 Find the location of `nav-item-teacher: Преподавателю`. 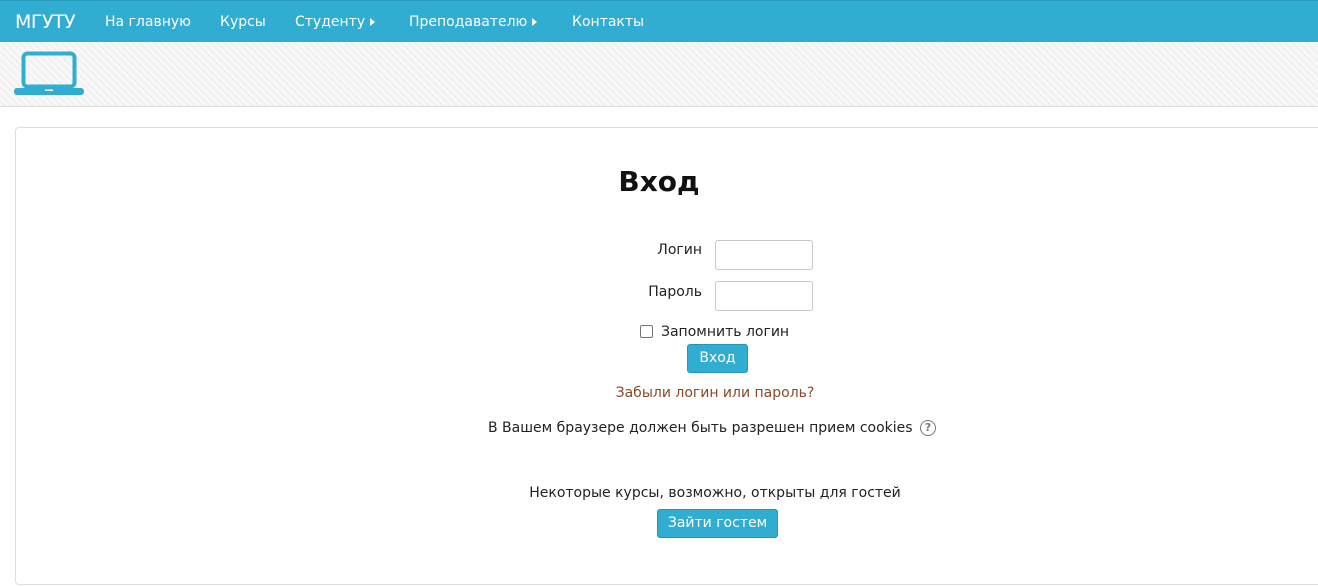

nav-item-teacher: Преподавателю is located at coordinates (473, 22).